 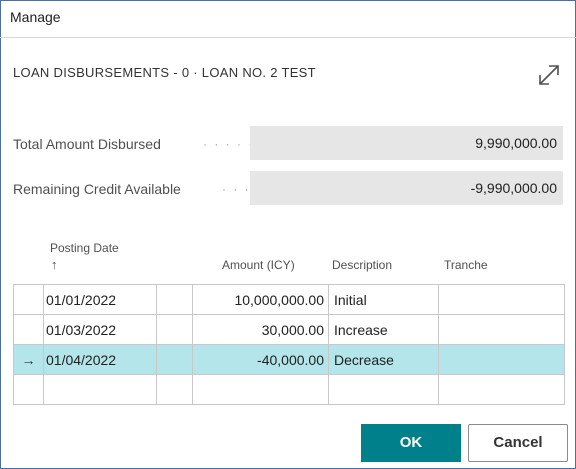 What do you see at coordinates (411, 443) in the screenshot?
I see `ok-button: OK` at bounding box center [411, 443].